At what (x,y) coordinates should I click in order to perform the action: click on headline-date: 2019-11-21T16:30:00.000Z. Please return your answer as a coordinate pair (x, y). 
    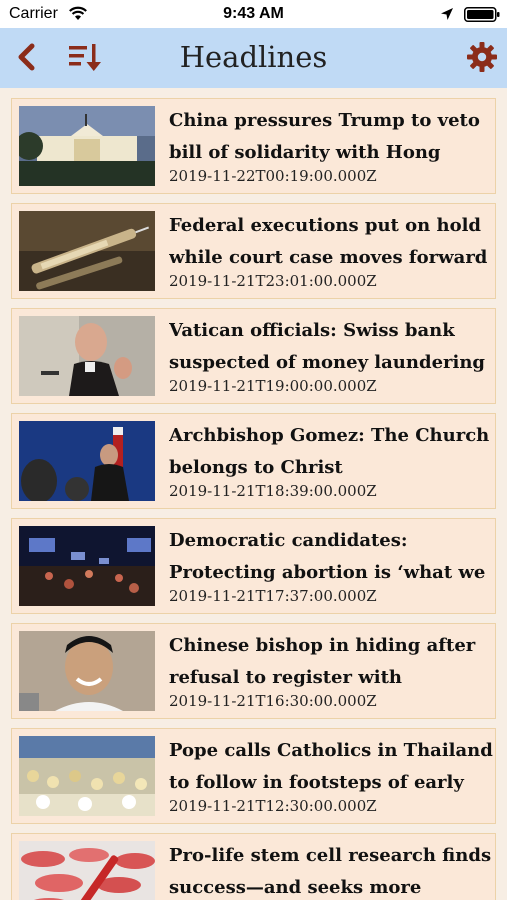
    Looking at the image, I should click on (273, 701).